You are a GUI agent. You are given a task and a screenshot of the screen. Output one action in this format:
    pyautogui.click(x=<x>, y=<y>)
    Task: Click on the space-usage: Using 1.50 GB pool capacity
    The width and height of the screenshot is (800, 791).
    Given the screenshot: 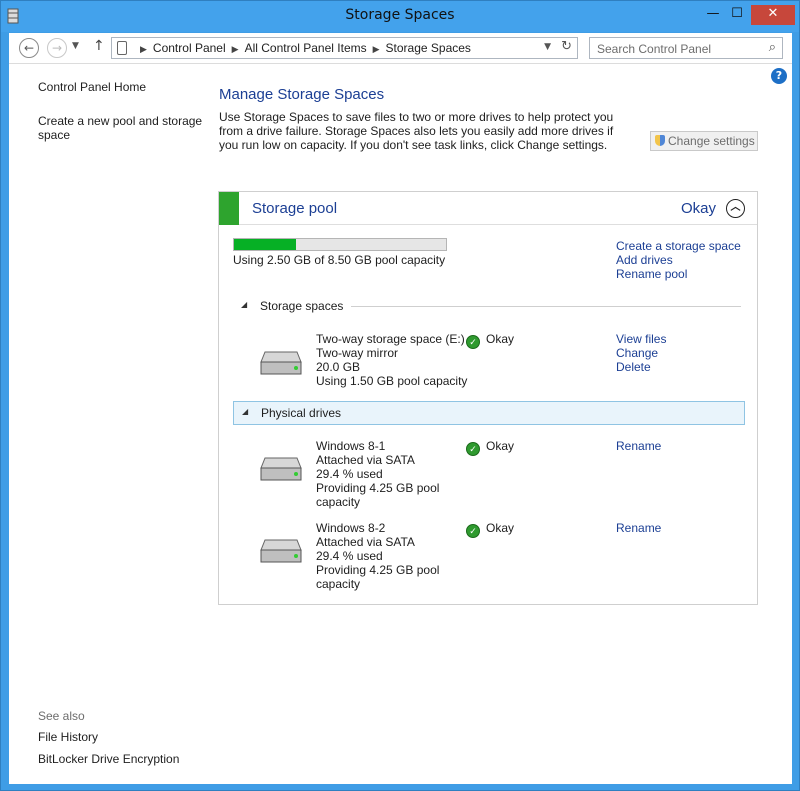 What is the action you would take?
    pyautogui.click(x=392, y=381)
    